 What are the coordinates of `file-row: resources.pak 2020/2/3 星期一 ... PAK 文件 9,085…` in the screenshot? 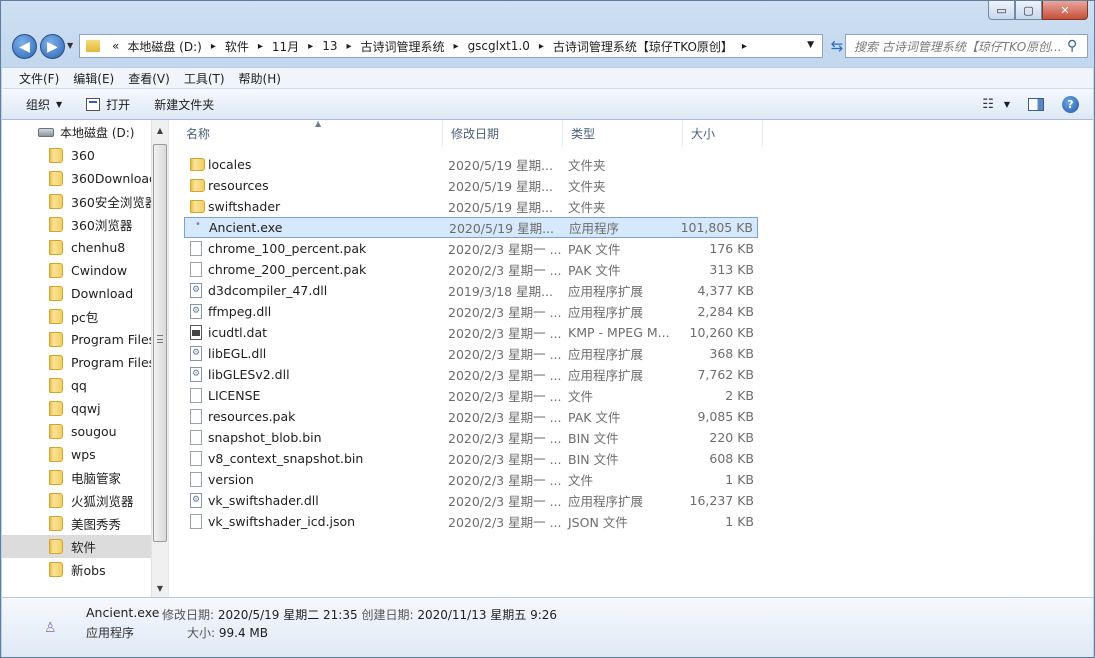 It's located at (471, 416).